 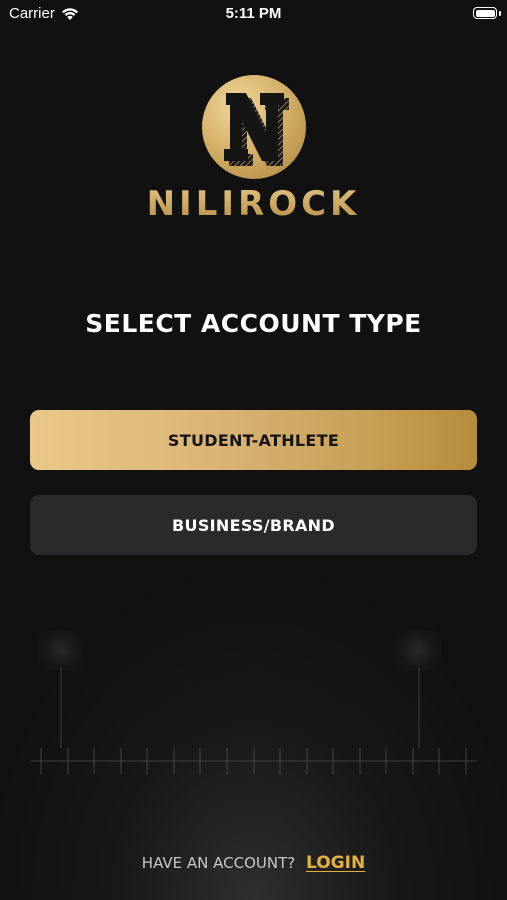 I want to click on status-bar: Carrier 5:11 PM, so click(x=253, y=14).